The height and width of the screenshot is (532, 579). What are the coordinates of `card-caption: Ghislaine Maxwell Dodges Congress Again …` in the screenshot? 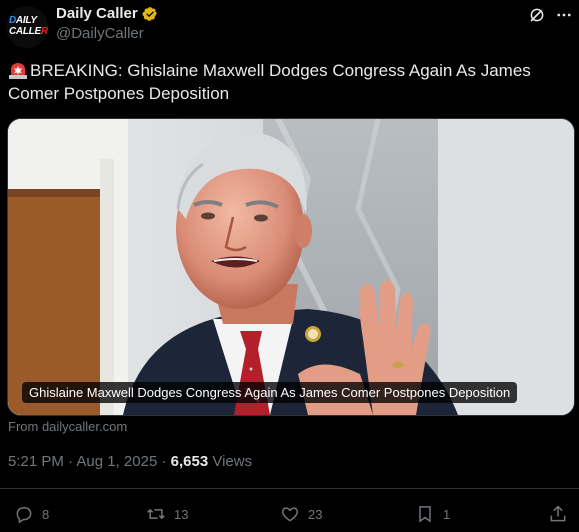 It's located at (270, 392).